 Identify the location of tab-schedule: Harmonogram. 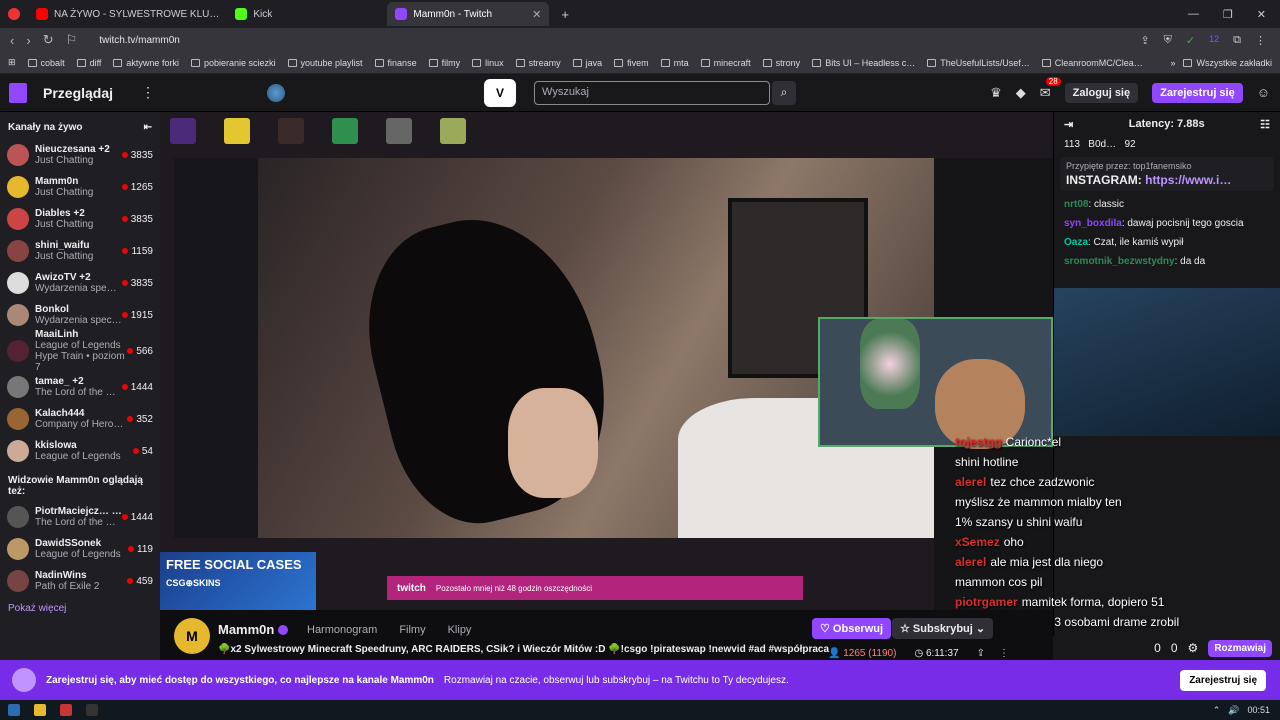
(342, 630).